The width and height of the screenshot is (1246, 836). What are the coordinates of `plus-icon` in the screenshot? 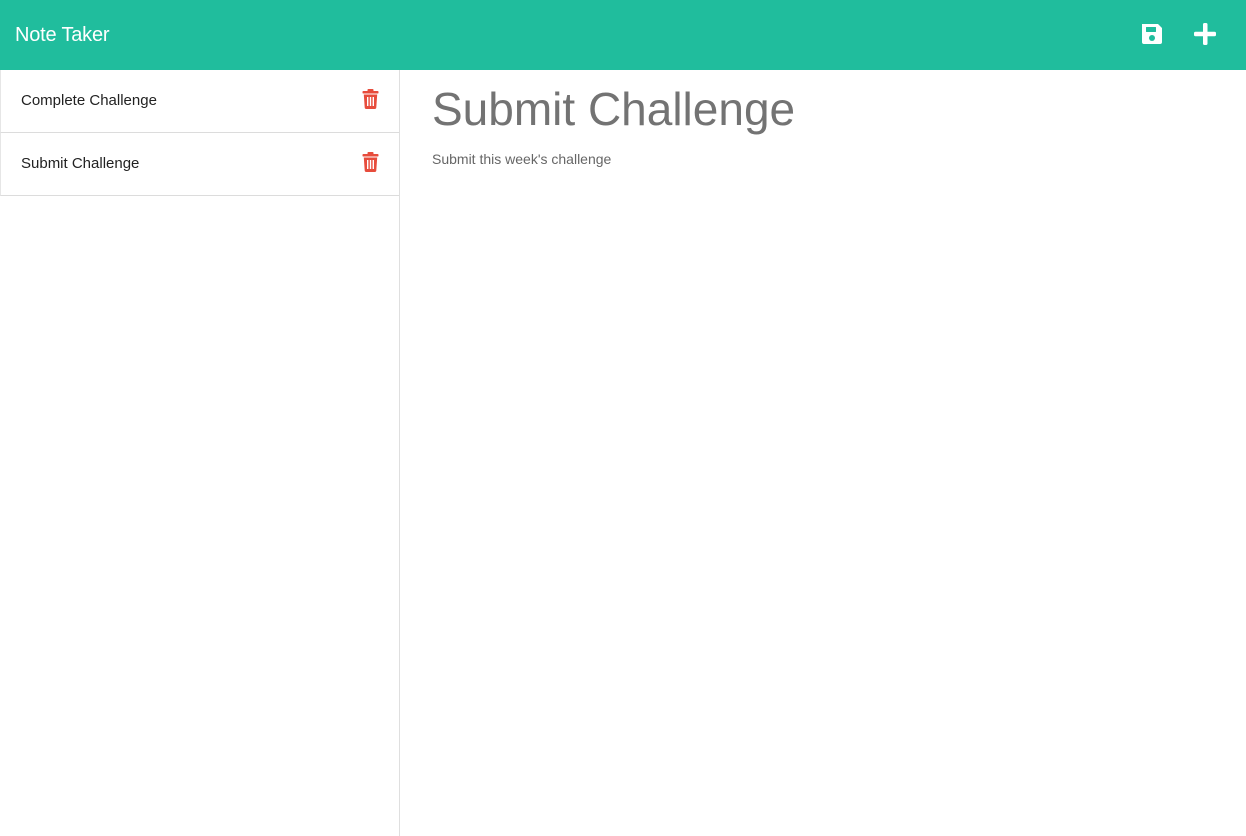 It's located at (1205, 34).